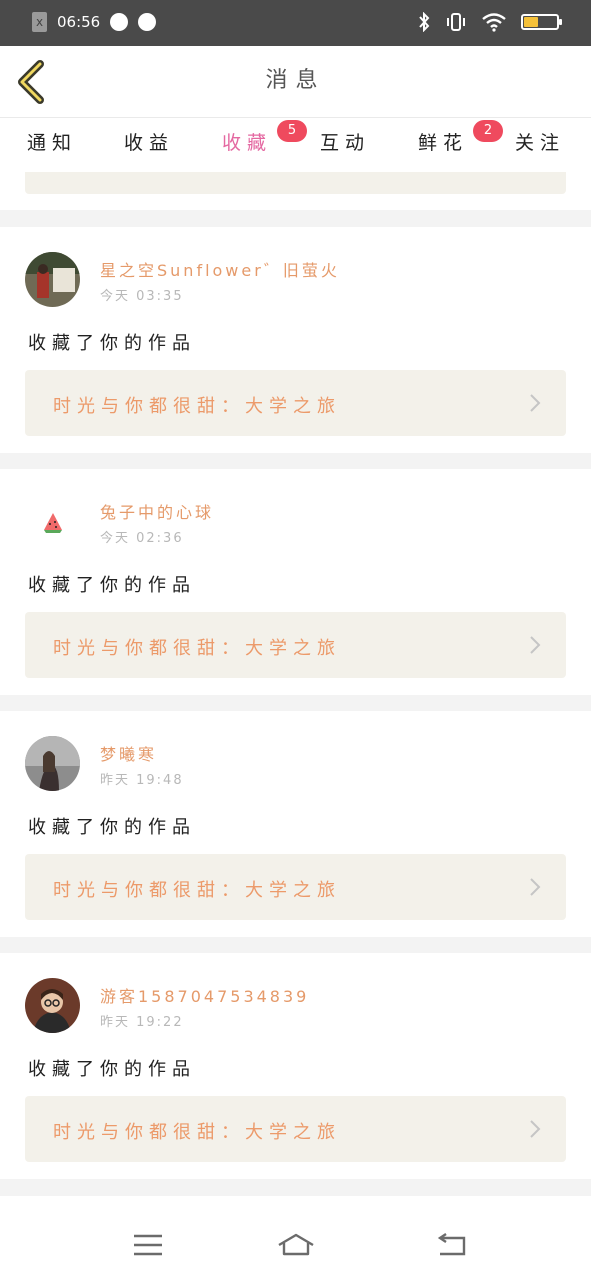 This screenshot has width=591, height=1280. Describe the element at coordinates (292, 131) in the screenshot. I see `favorites-badge: 5` at that location.